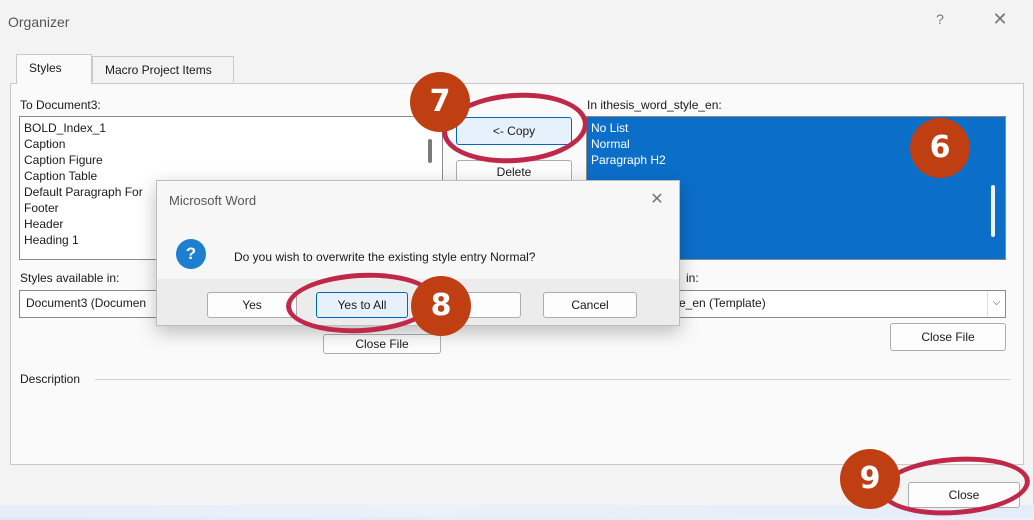  What do you see at coordinates (89, 304) in the screenshot?
I see `styles-available-combo-left: Document3 (Documen` at bounding box center [89, 304].